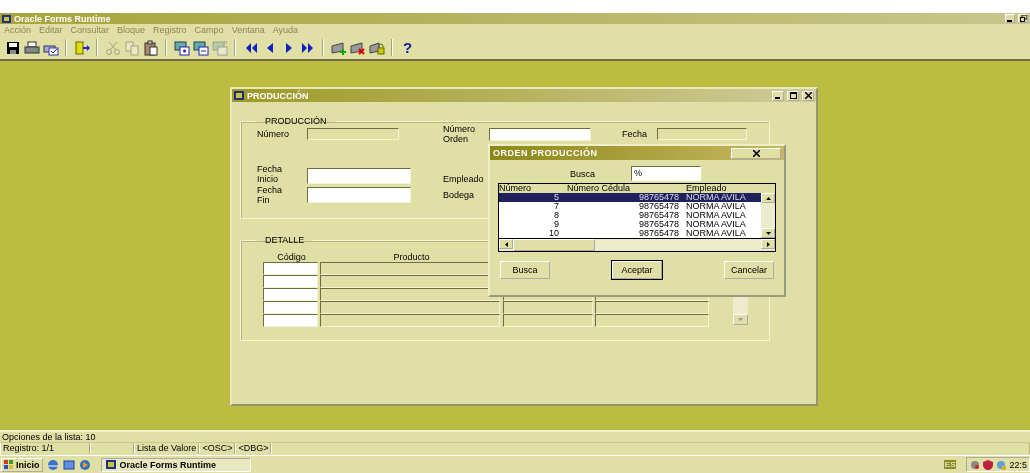 This screenshot has width=1030, height=473. What do you see at coordinates (12, 47) in the screenshot?
I see `save-icon` at bounding box center [12, 47].